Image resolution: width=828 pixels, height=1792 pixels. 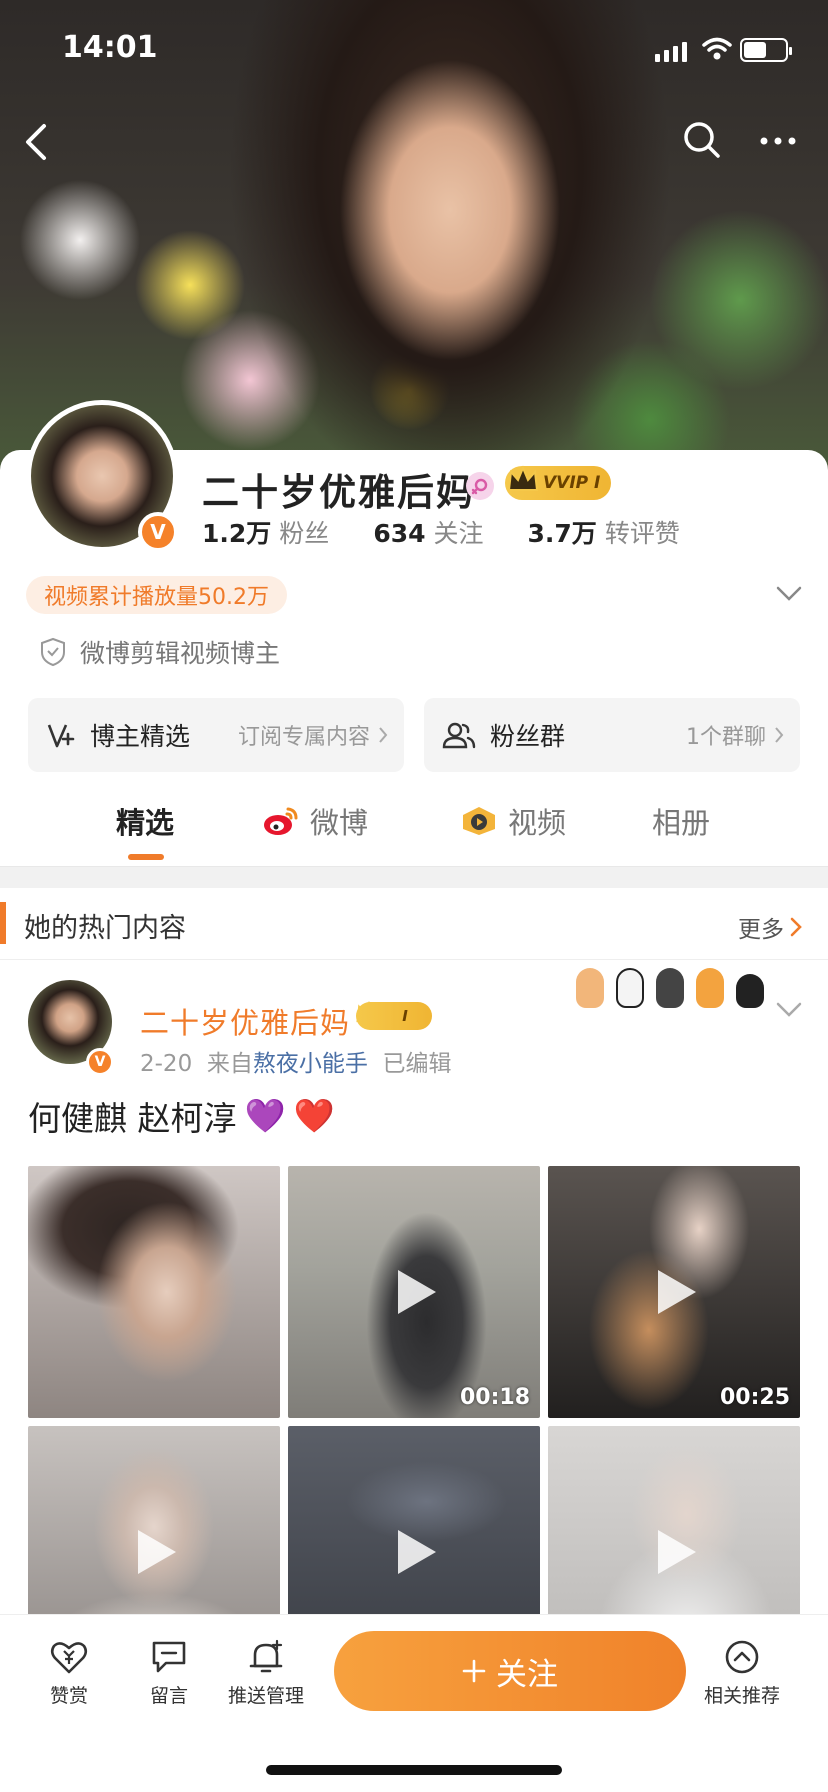 I want to click on group-icon, so click(x=459, y=735).